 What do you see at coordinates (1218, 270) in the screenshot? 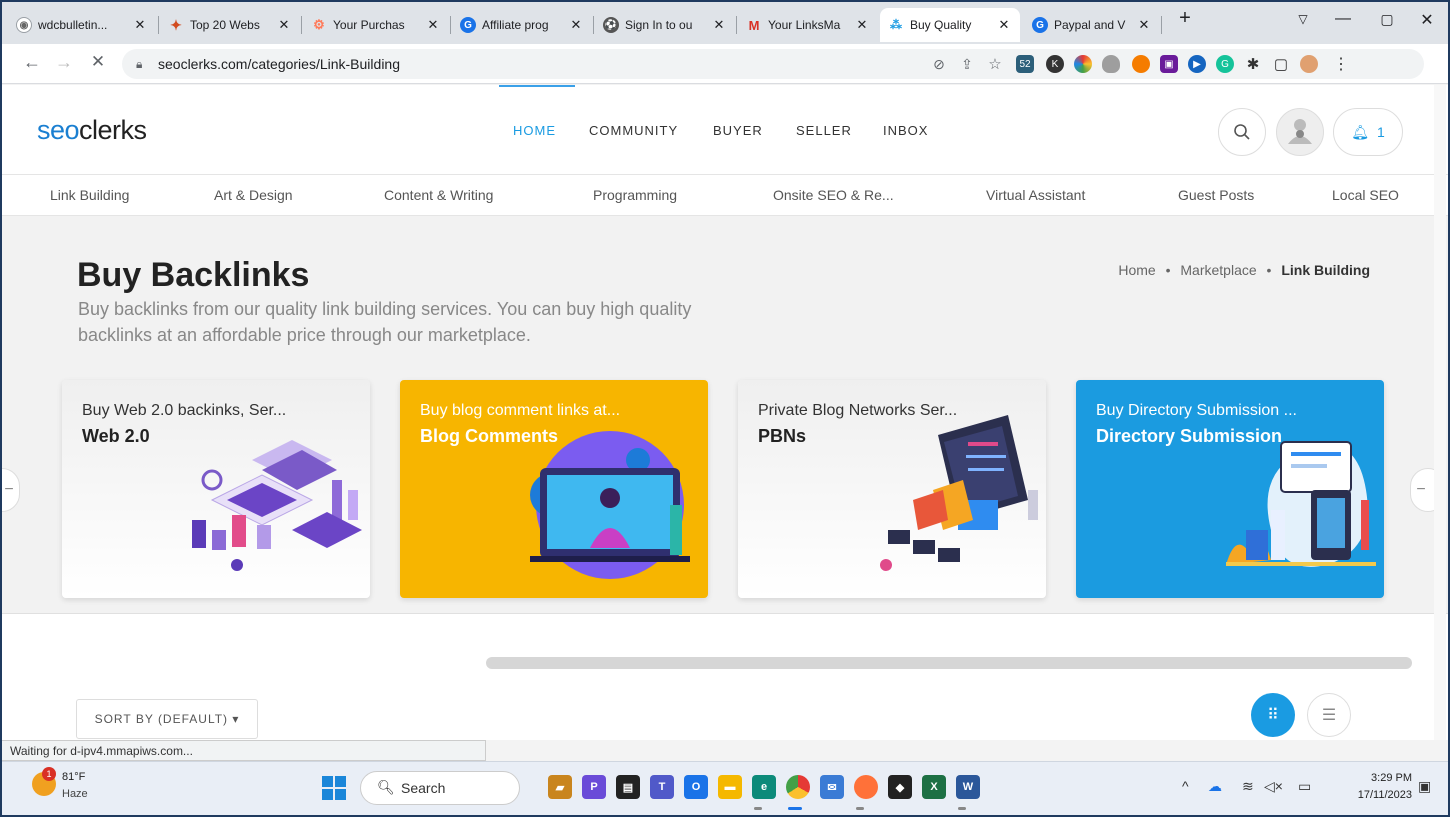
I see `breadcrumb-marketplace: Marketplace` at bounding box center [1218, 270].